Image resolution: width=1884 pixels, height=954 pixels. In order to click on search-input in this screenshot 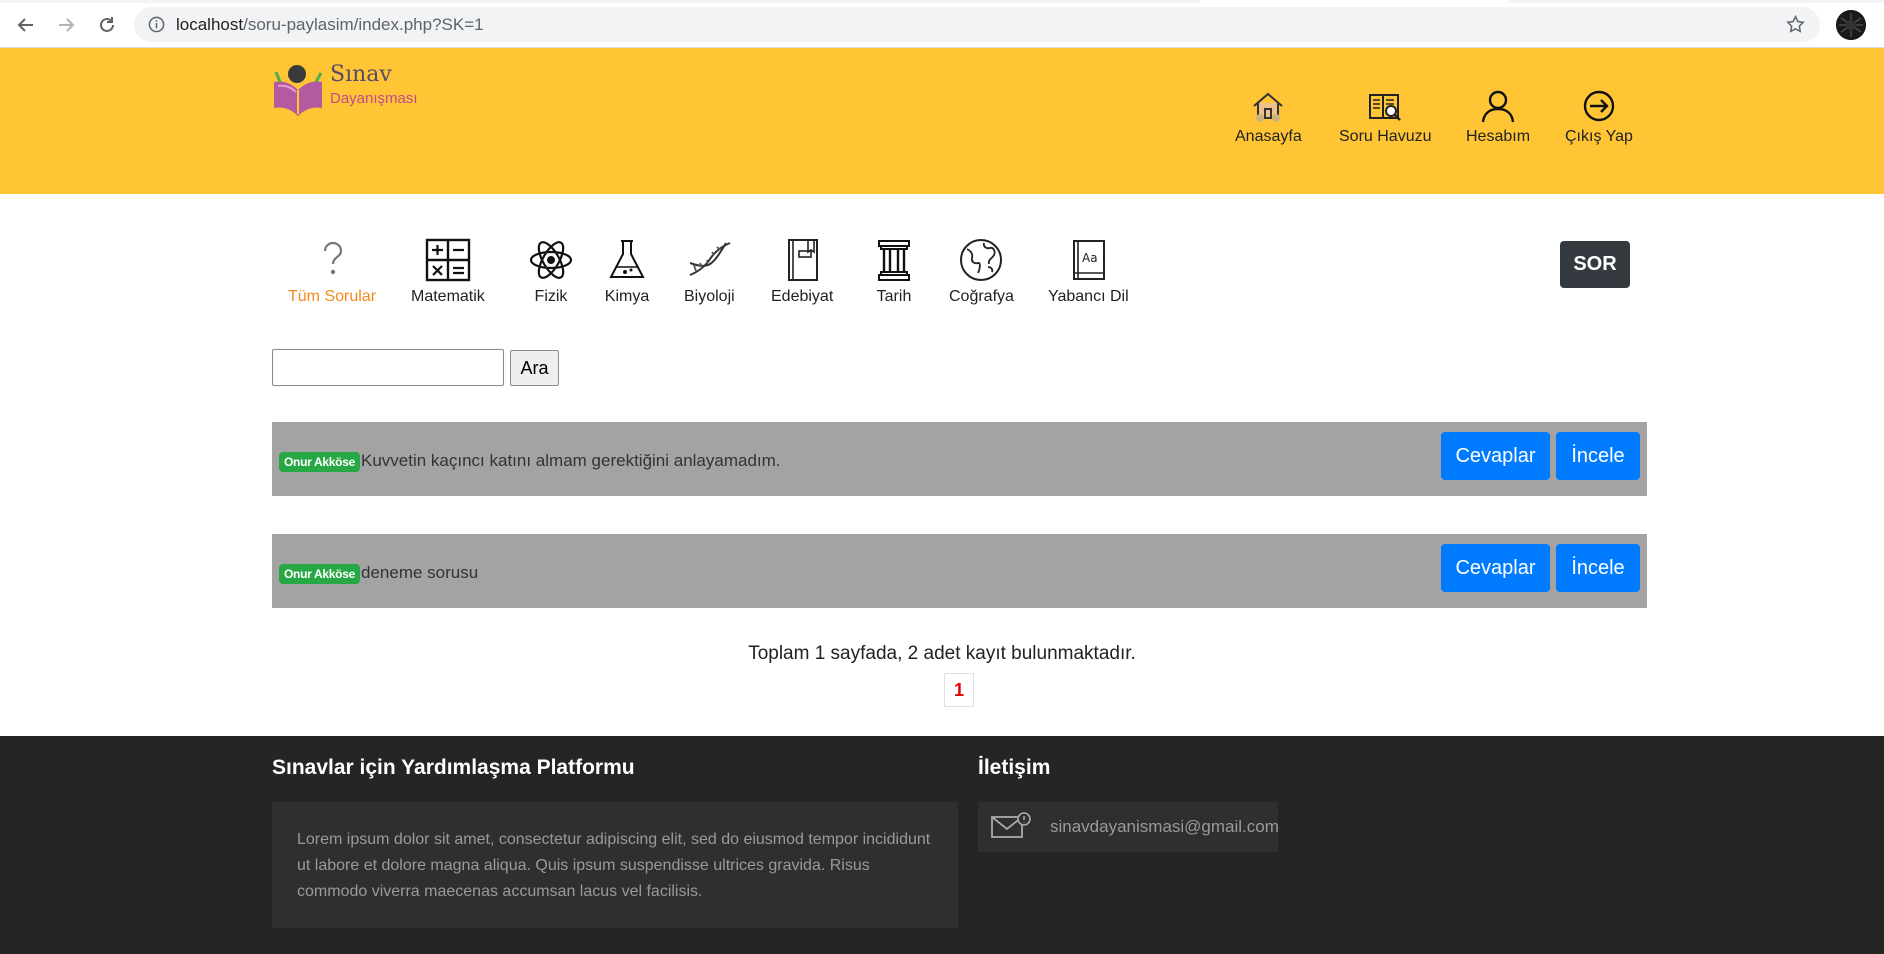, I will do `click(388, 367)`.